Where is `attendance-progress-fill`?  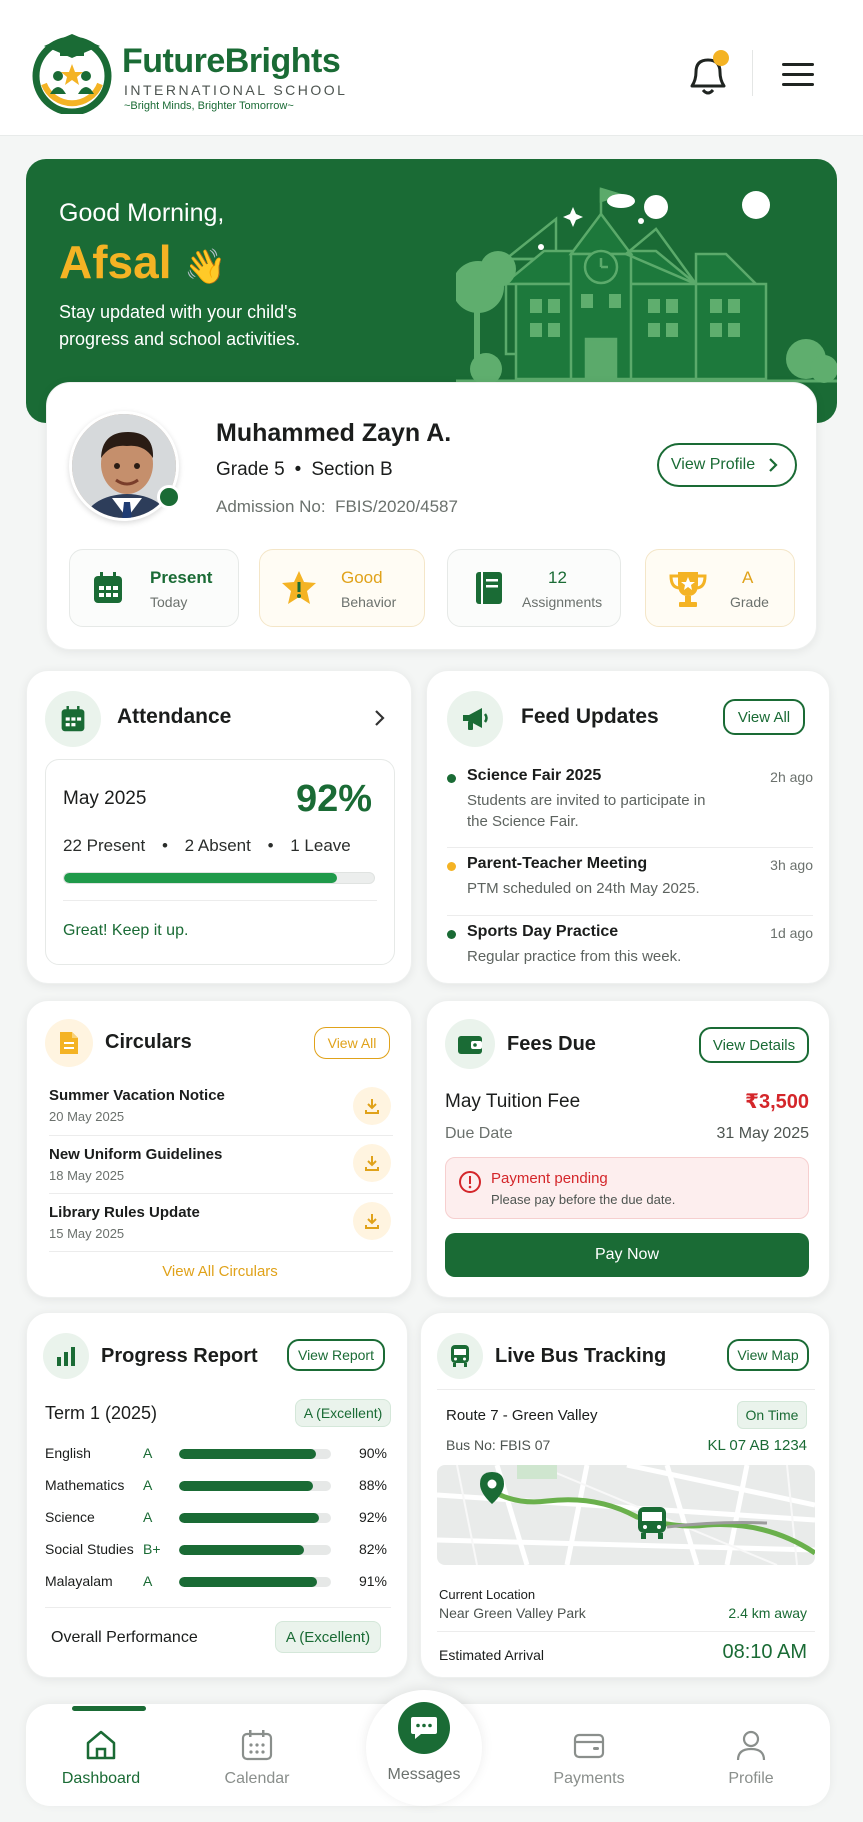 attendance-progress-fill is located at coordinates (200, 878).